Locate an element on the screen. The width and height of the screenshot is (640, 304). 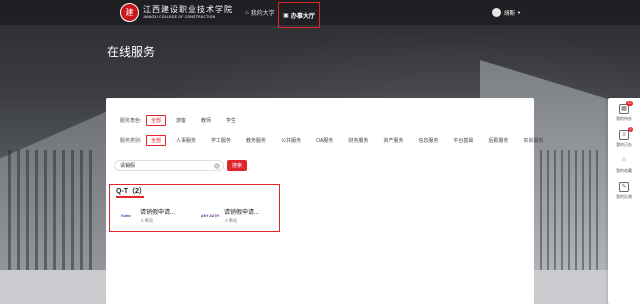
category-tag-student-affairs: 学工服务 is located at coordinates (221, 140).